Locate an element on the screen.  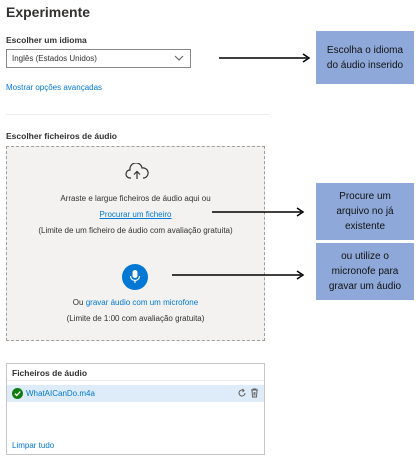
browse-file-link: Procurar um ficheiro is located at coordinates (135, 214).